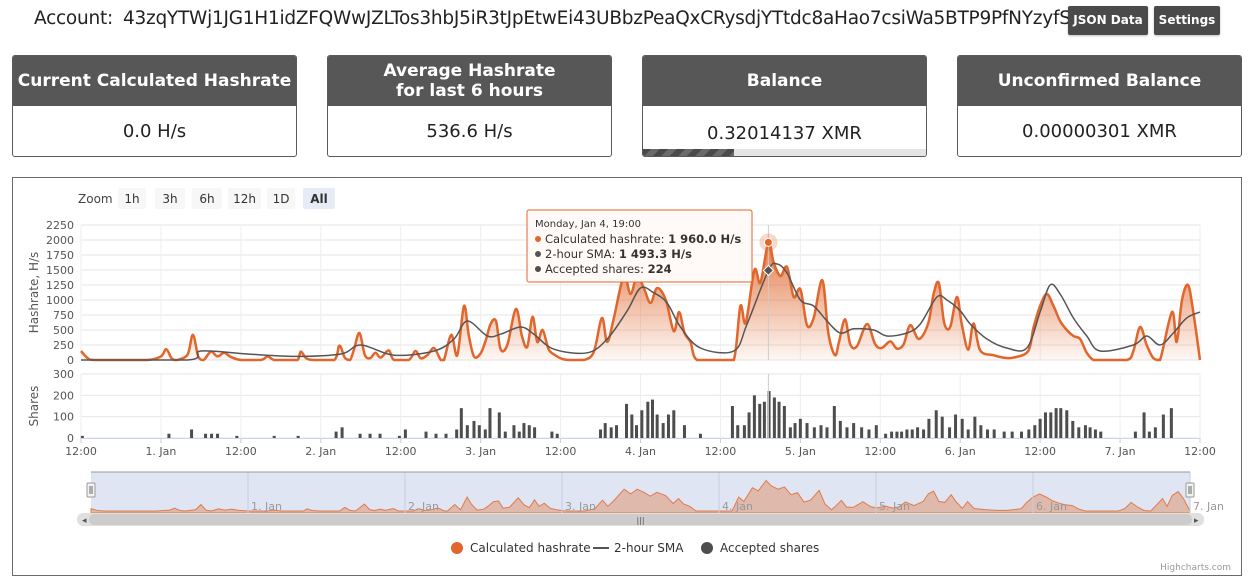  What do you see at coordinates (1099, 81) in the screenshot?
I see `card-title: Unconfirmed Balance` at bounding box center [1099, 81].